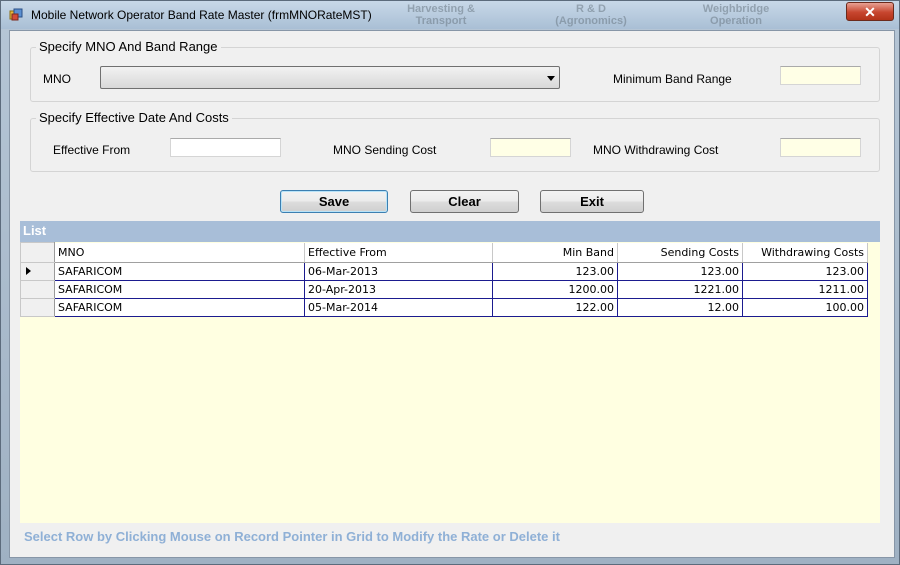 This screenshot has width=900, height=565. I want to click on cell-min-band: 1200.00, so click(555, 289).